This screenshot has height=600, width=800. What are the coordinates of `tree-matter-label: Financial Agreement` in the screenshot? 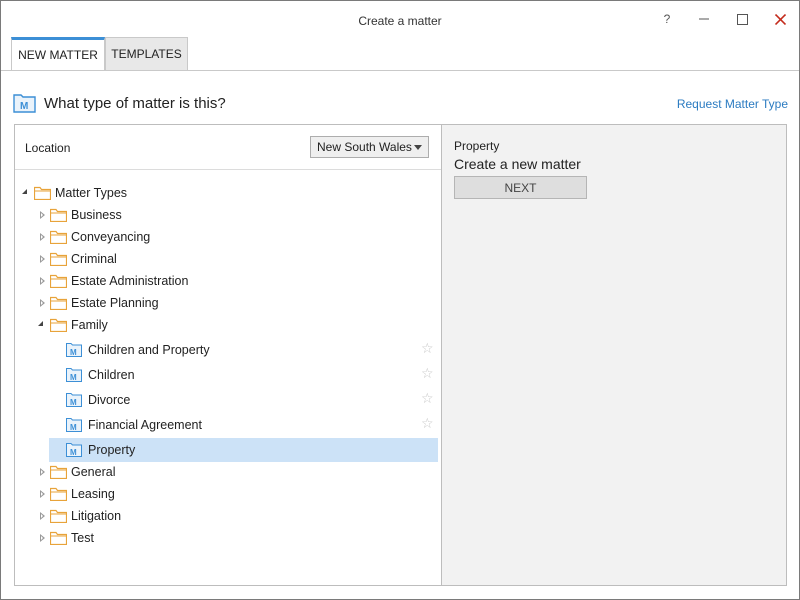 It's located at (145, 425).